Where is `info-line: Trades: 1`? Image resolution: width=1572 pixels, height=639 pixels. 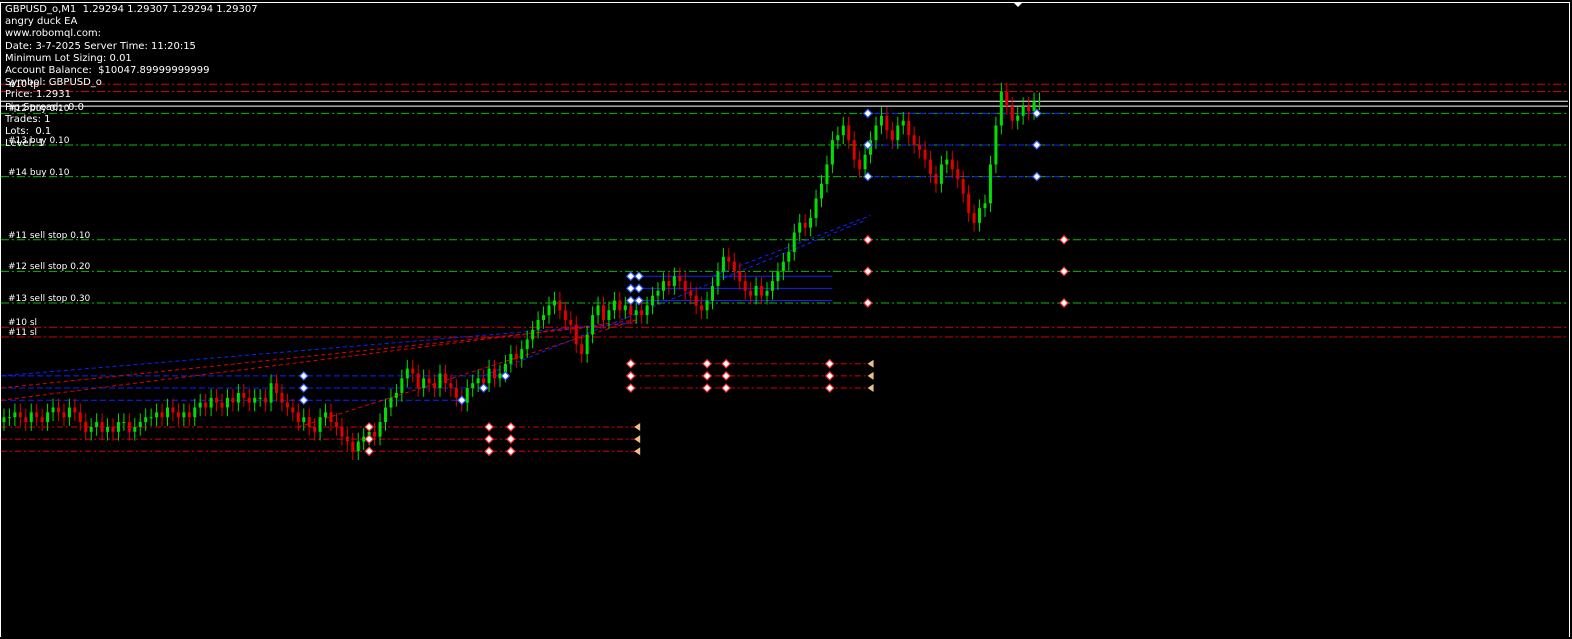
info-line: Trades: 1 is located at coordinates (28, 119).